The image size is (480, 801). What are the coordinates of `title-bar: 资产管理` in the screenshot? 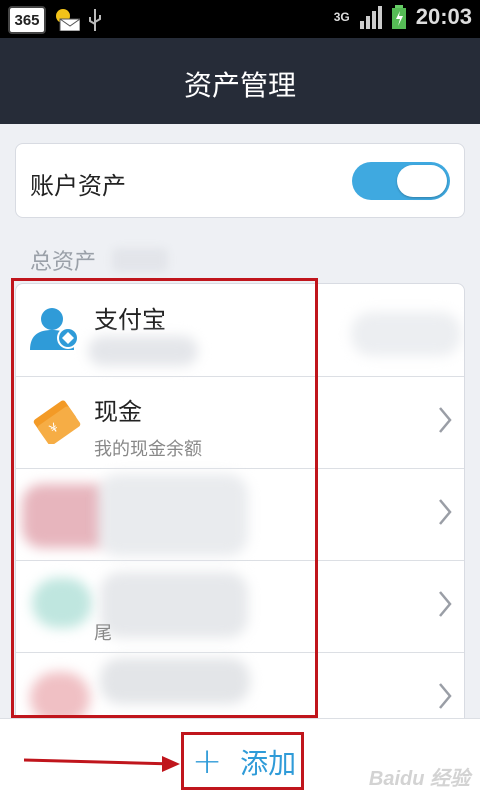 It's located at (240, 81).